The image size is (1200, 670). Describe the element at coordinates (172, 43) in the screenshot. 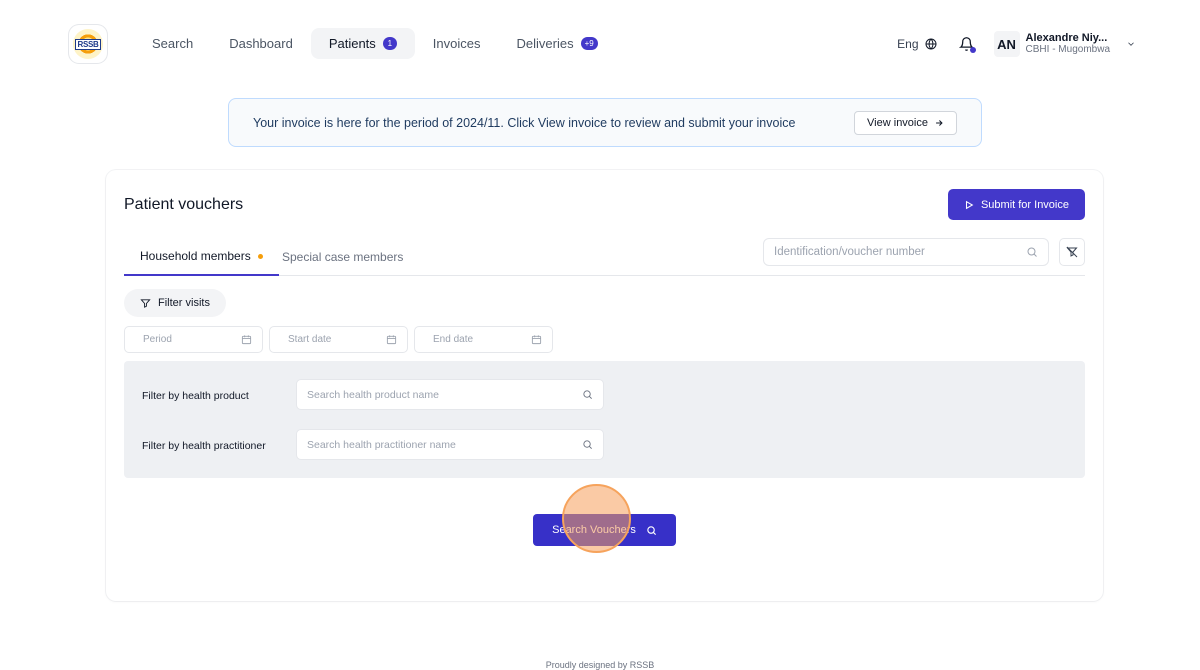

I see `nav-item-search: Search` at that location.